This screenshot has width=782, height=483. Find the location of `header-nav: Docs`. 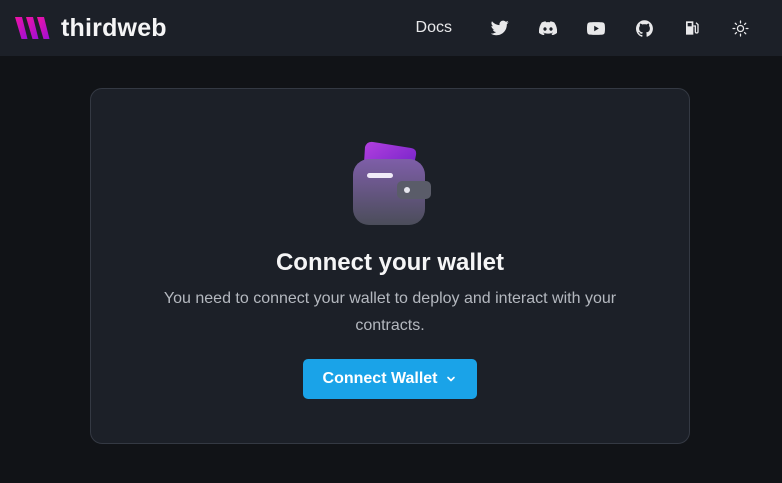

header-nav: Docs is located at coordinates (587, 28).